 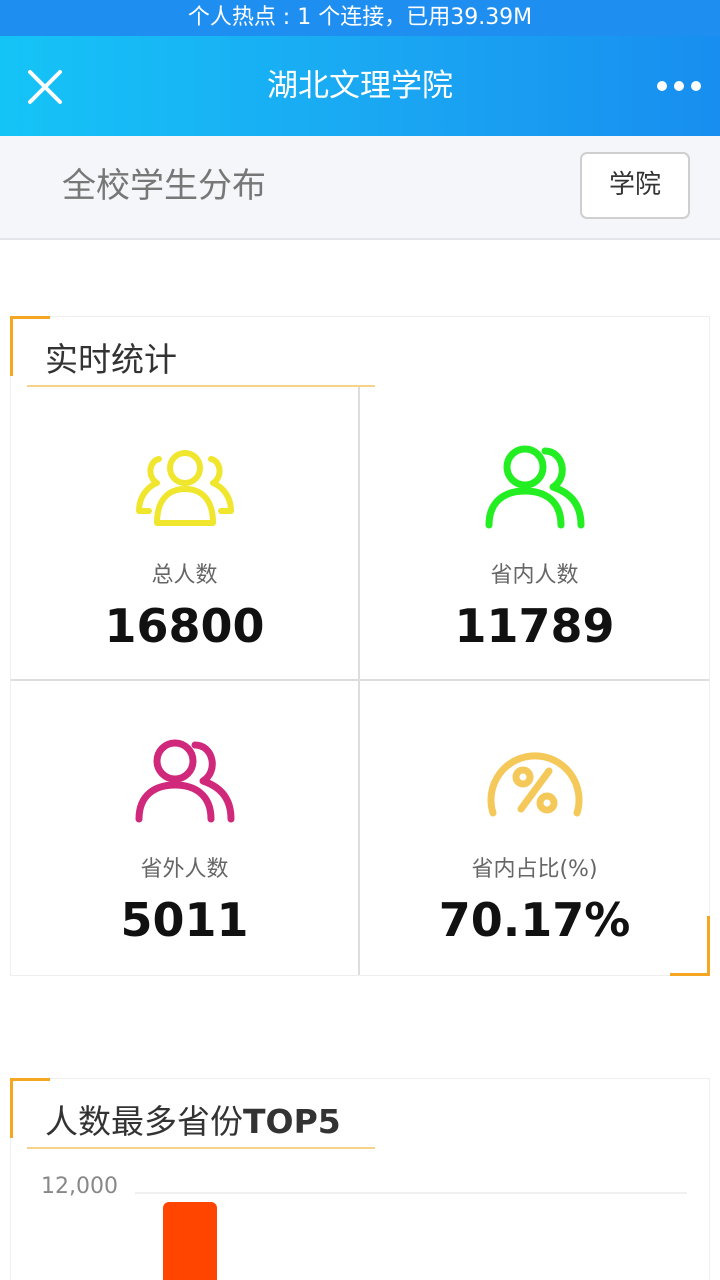 What do you see at coordinates (190, 1241) in the screenshot?
I see `bar` at bounding box center [190, 1241].